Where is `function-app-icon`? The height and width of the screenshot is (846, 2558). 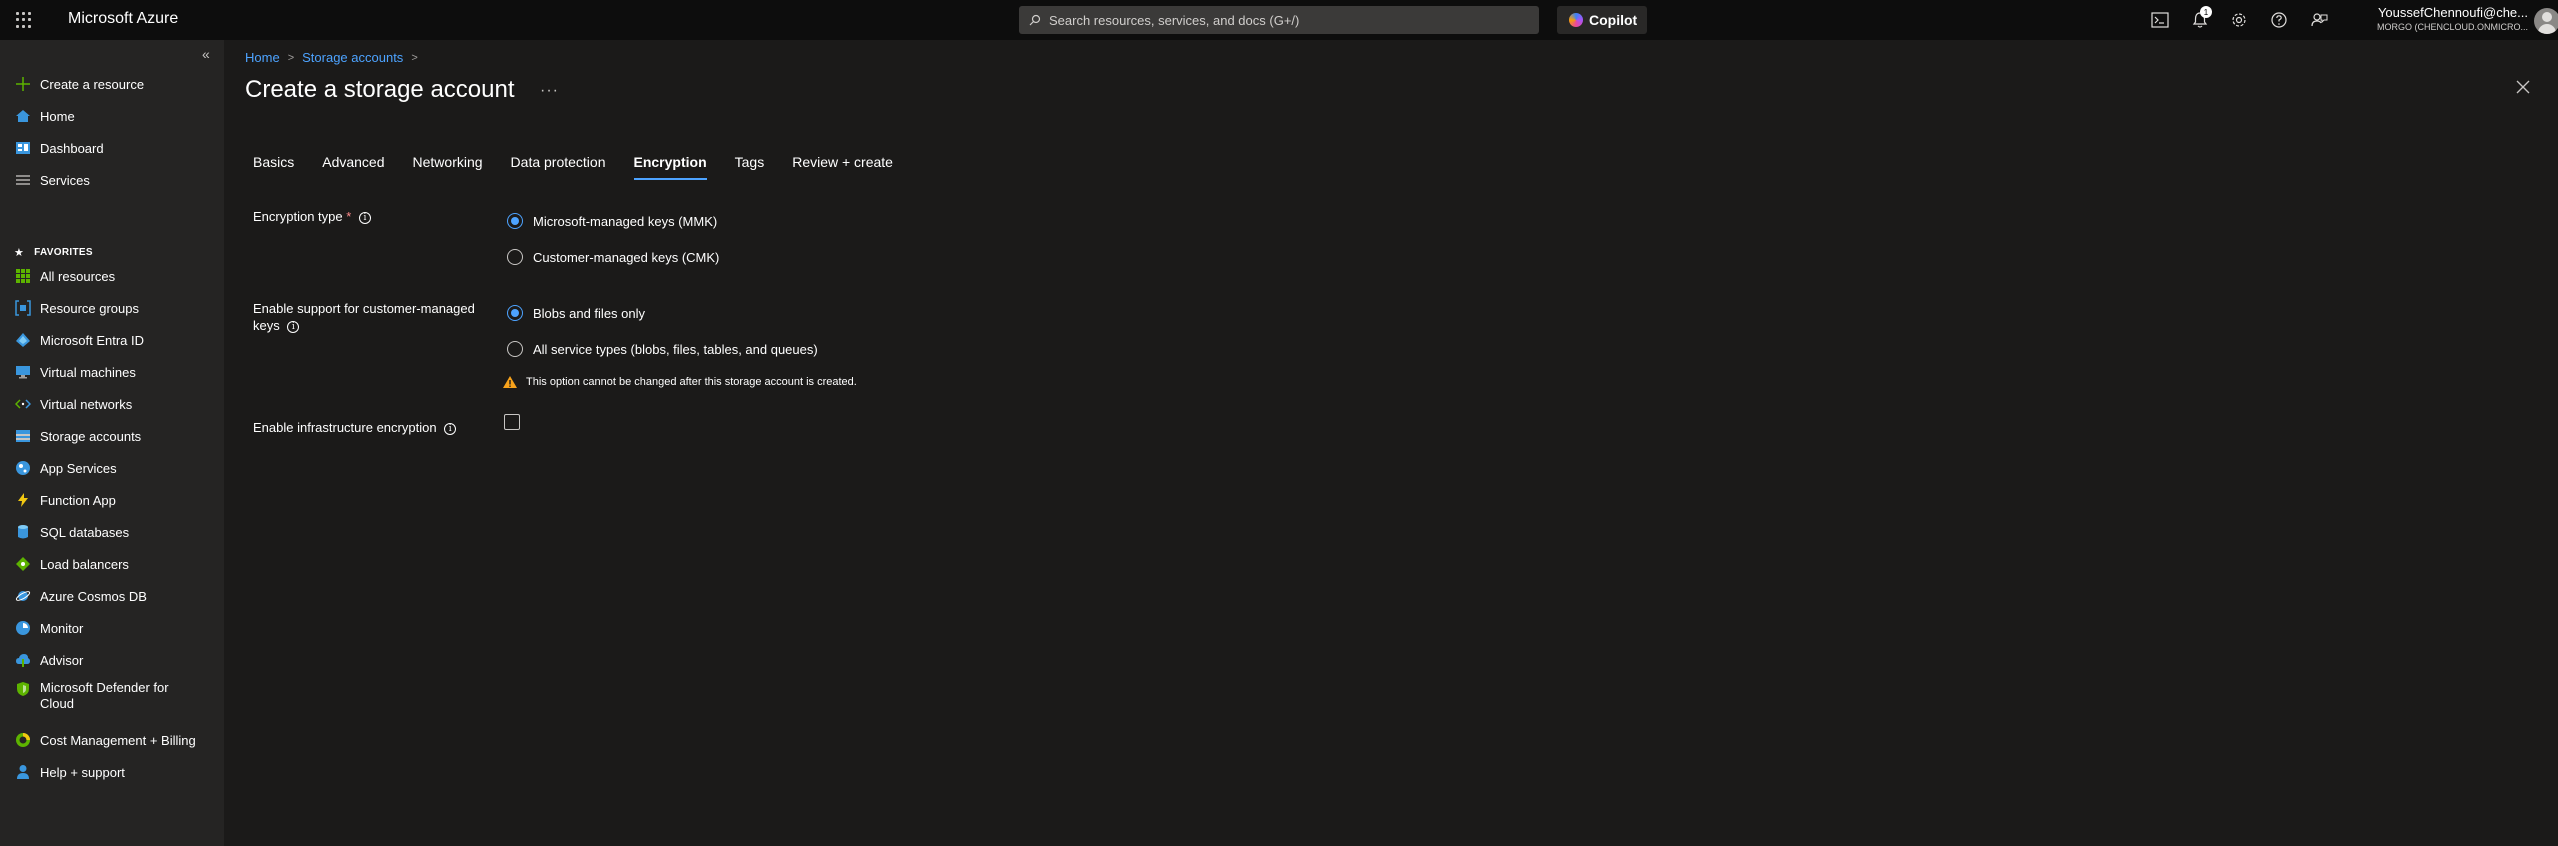 function-app-icon is located at coordinates (23, 500).